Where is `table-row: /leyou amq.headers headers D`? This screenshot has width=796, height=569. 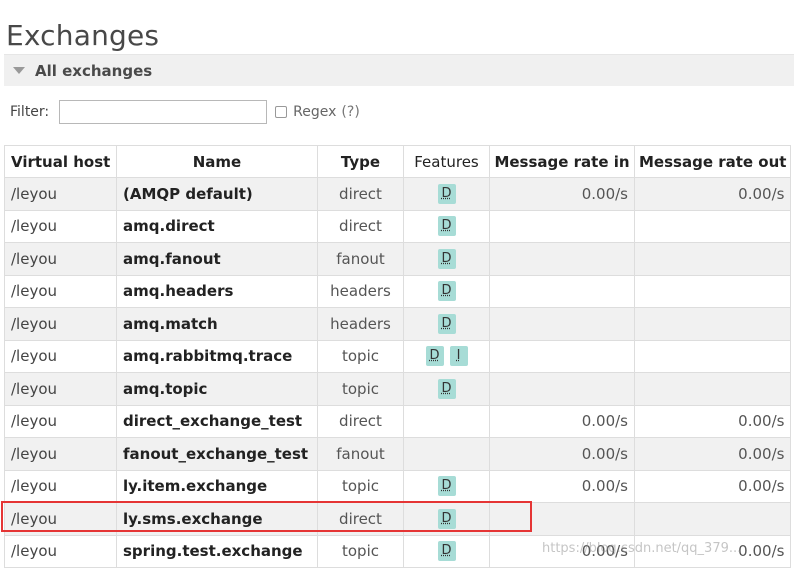
table-row: /leyou amq.headers headers D is located at coordinates (398, 291).